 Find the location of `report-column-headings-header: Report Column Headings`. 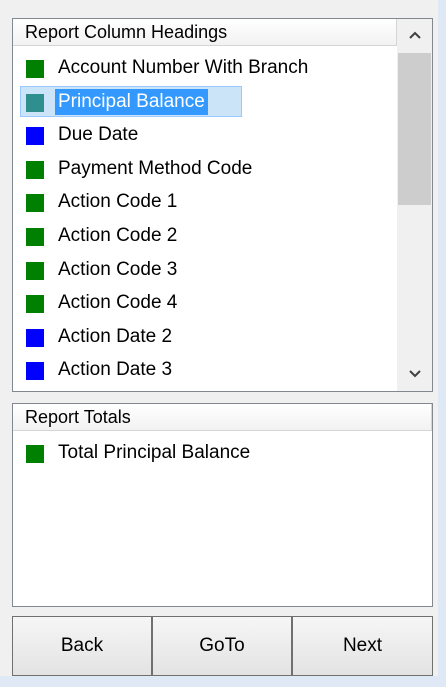

report-column-headings-header: Report Column Headings is located at coordinates (205, 32).